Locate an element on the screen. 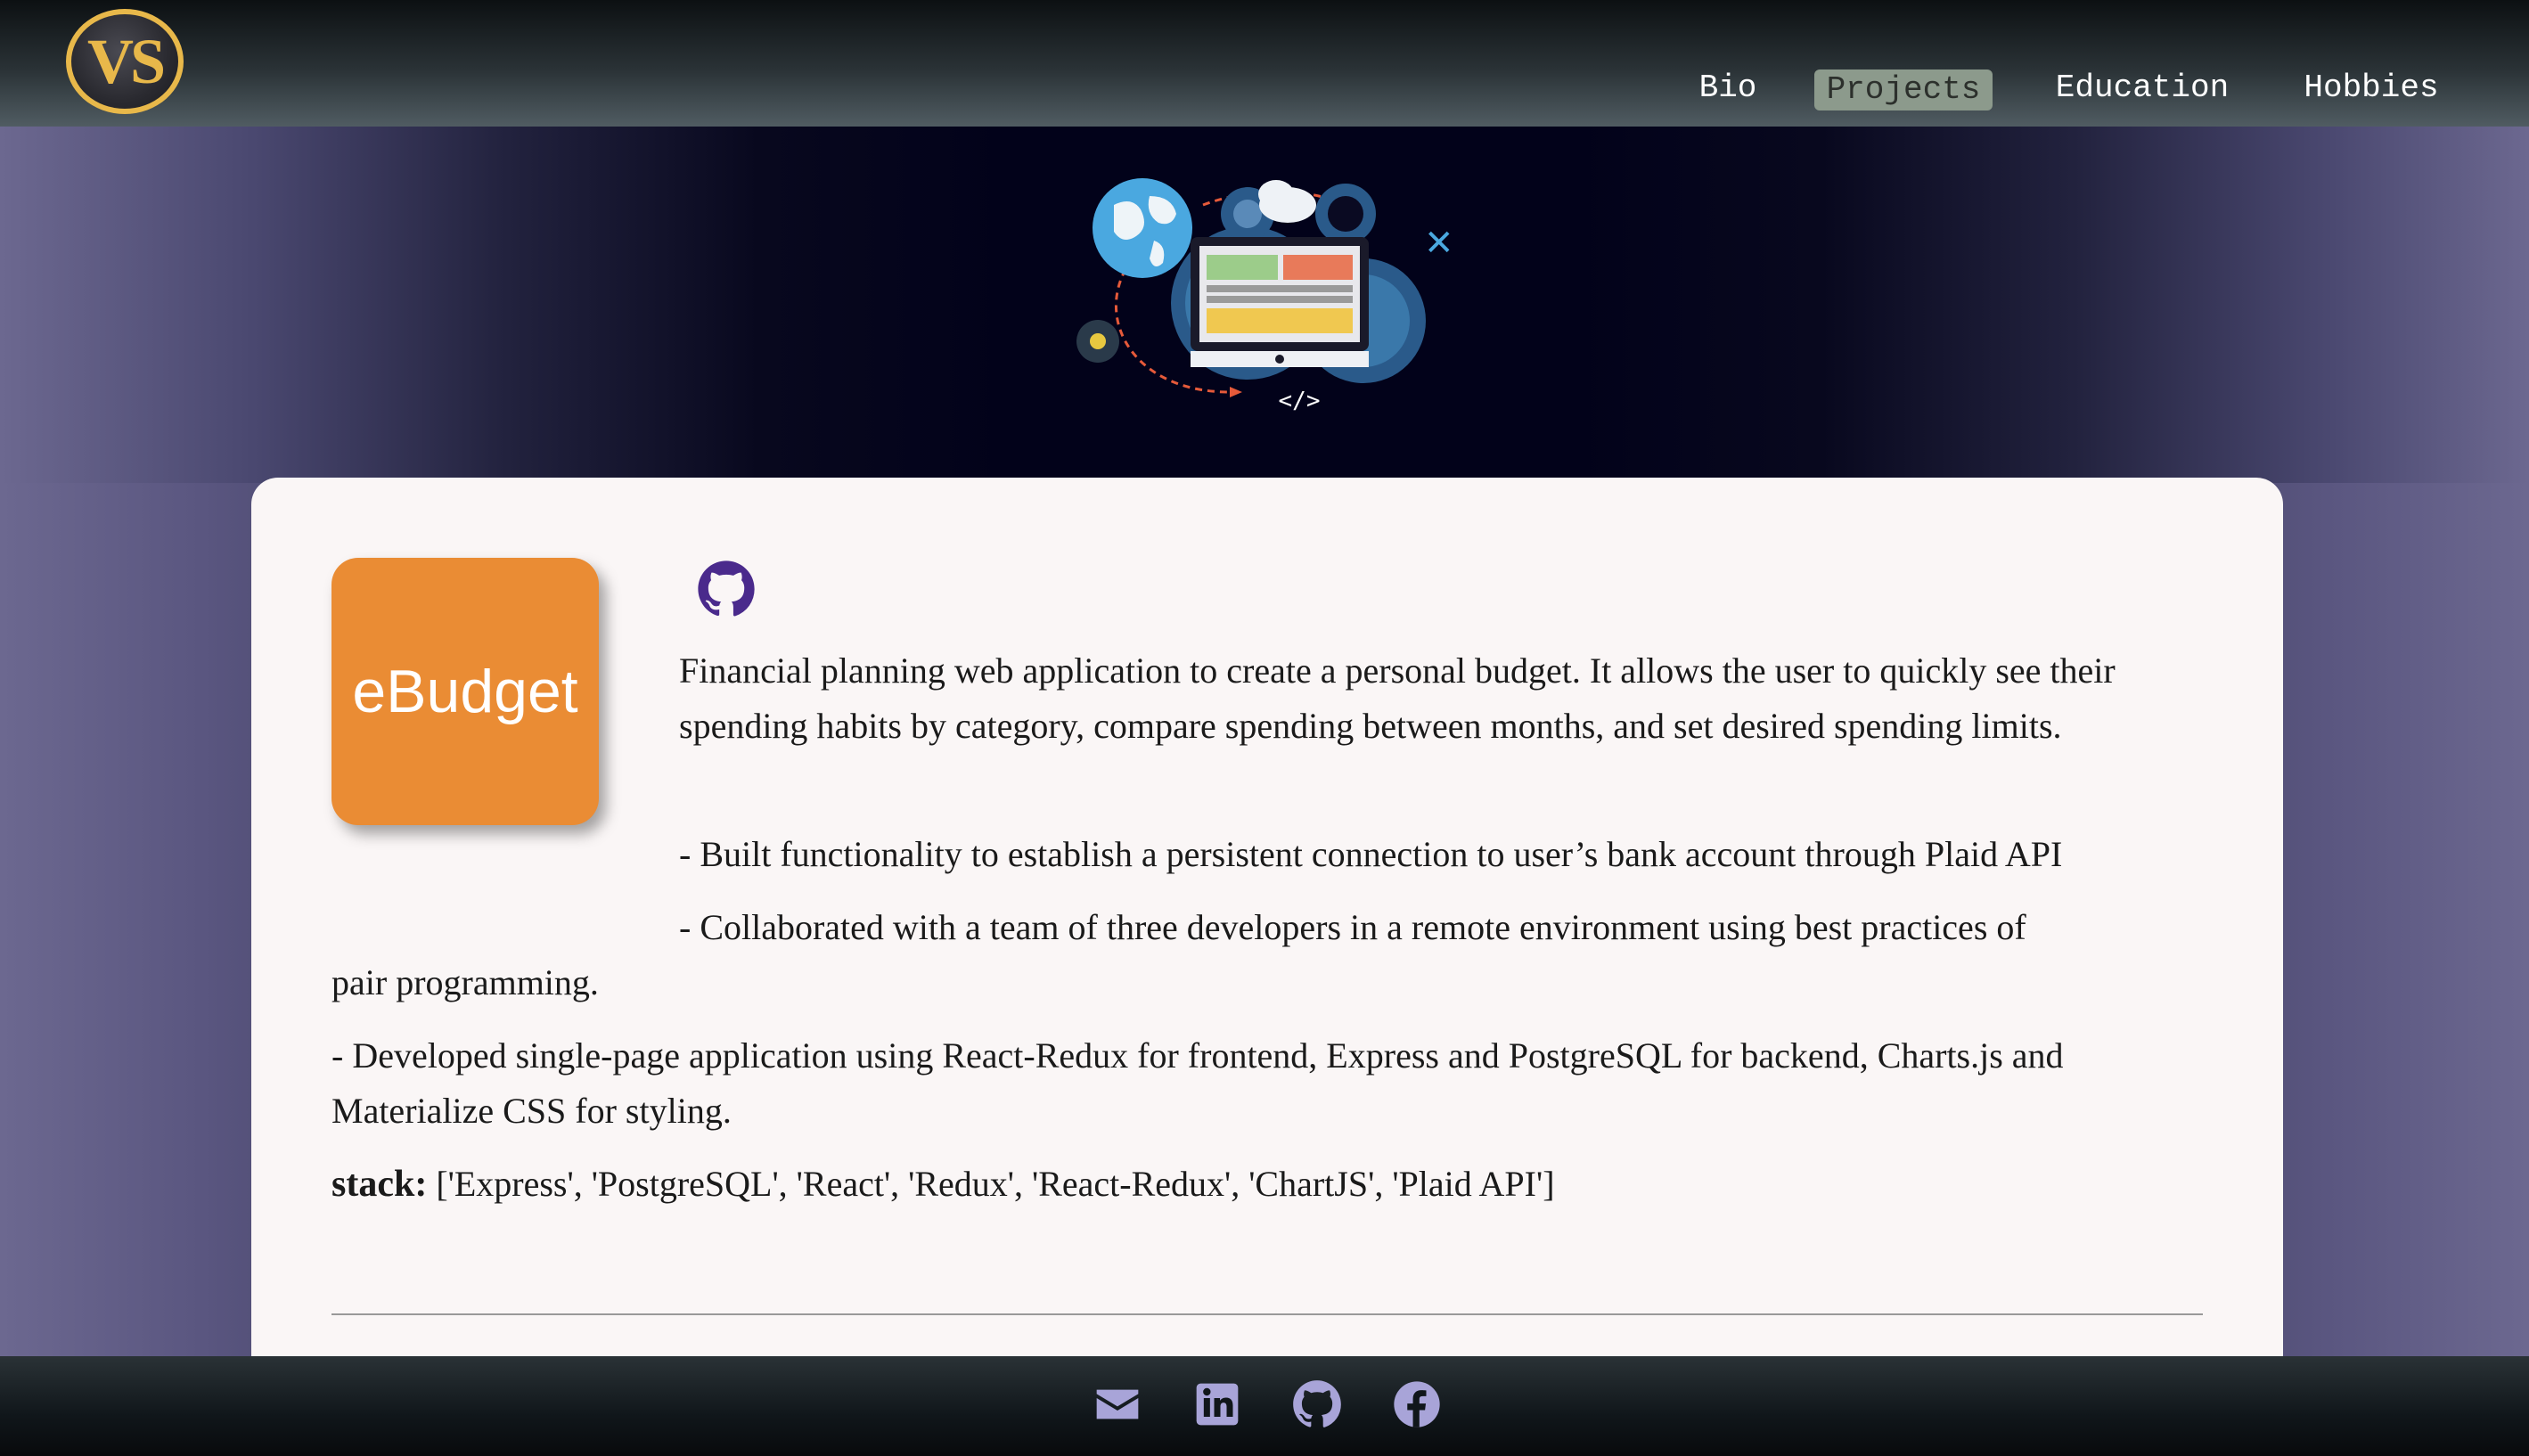  ebudget-logo-text: eBudget is located at coordinates (465, 691).